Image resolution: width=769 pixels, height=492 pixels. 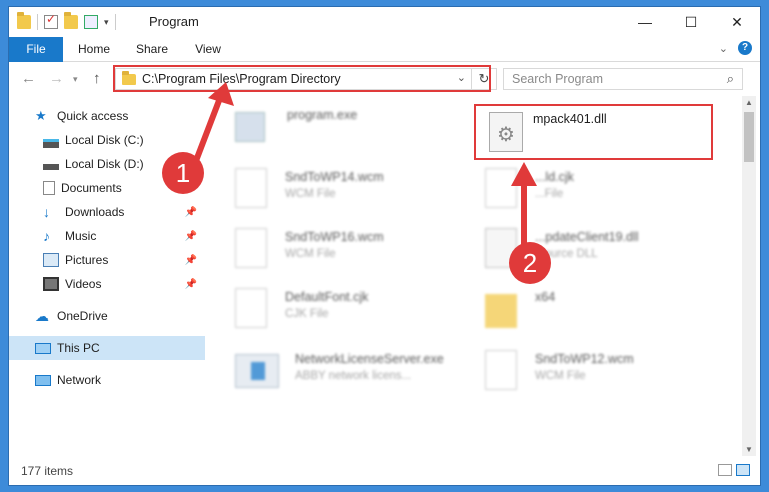 What do you see at coordinates (183, 173) in the screenshot?
I see `step-badge-1: 1` at bounding box center [183, 173].